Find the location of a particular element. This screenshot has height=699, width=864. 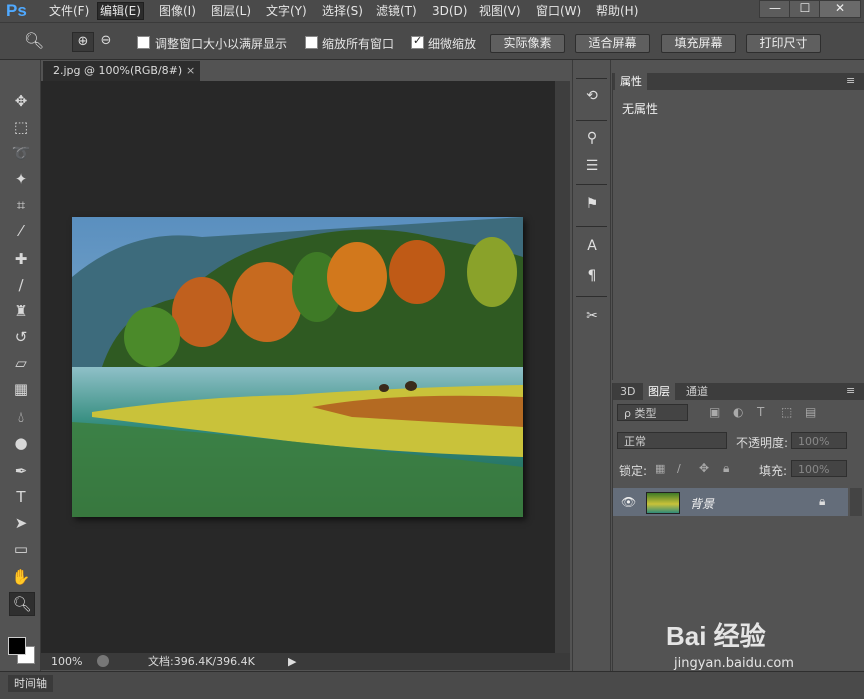

minimize-button: — is located at coordinates (775, 9).